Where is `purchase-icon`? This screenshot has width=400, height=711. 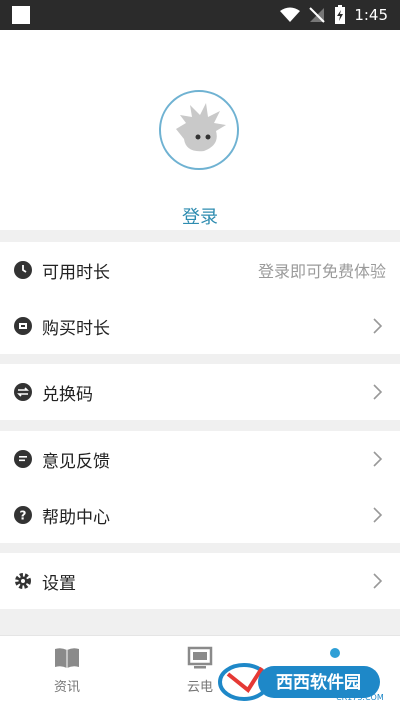
purchase-icon is located at coordinates (23, 326).